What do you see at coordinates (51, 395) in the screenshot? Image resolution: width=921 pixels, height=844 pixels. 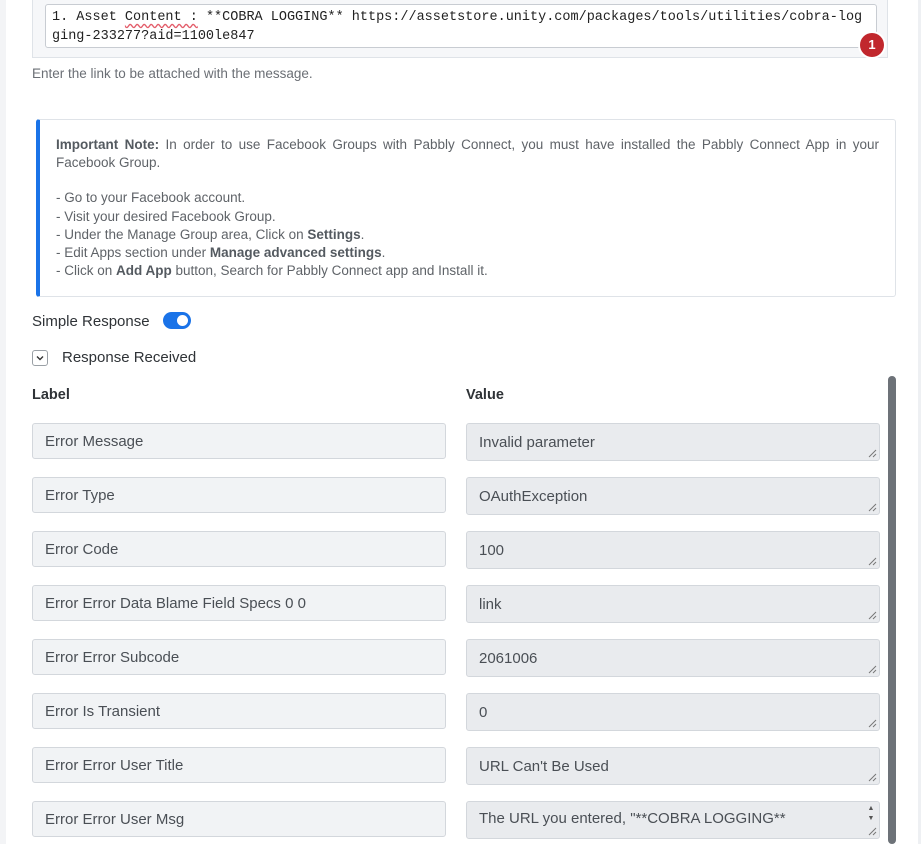 I see `label-column-header: Label` at bounding box center [51, 395].